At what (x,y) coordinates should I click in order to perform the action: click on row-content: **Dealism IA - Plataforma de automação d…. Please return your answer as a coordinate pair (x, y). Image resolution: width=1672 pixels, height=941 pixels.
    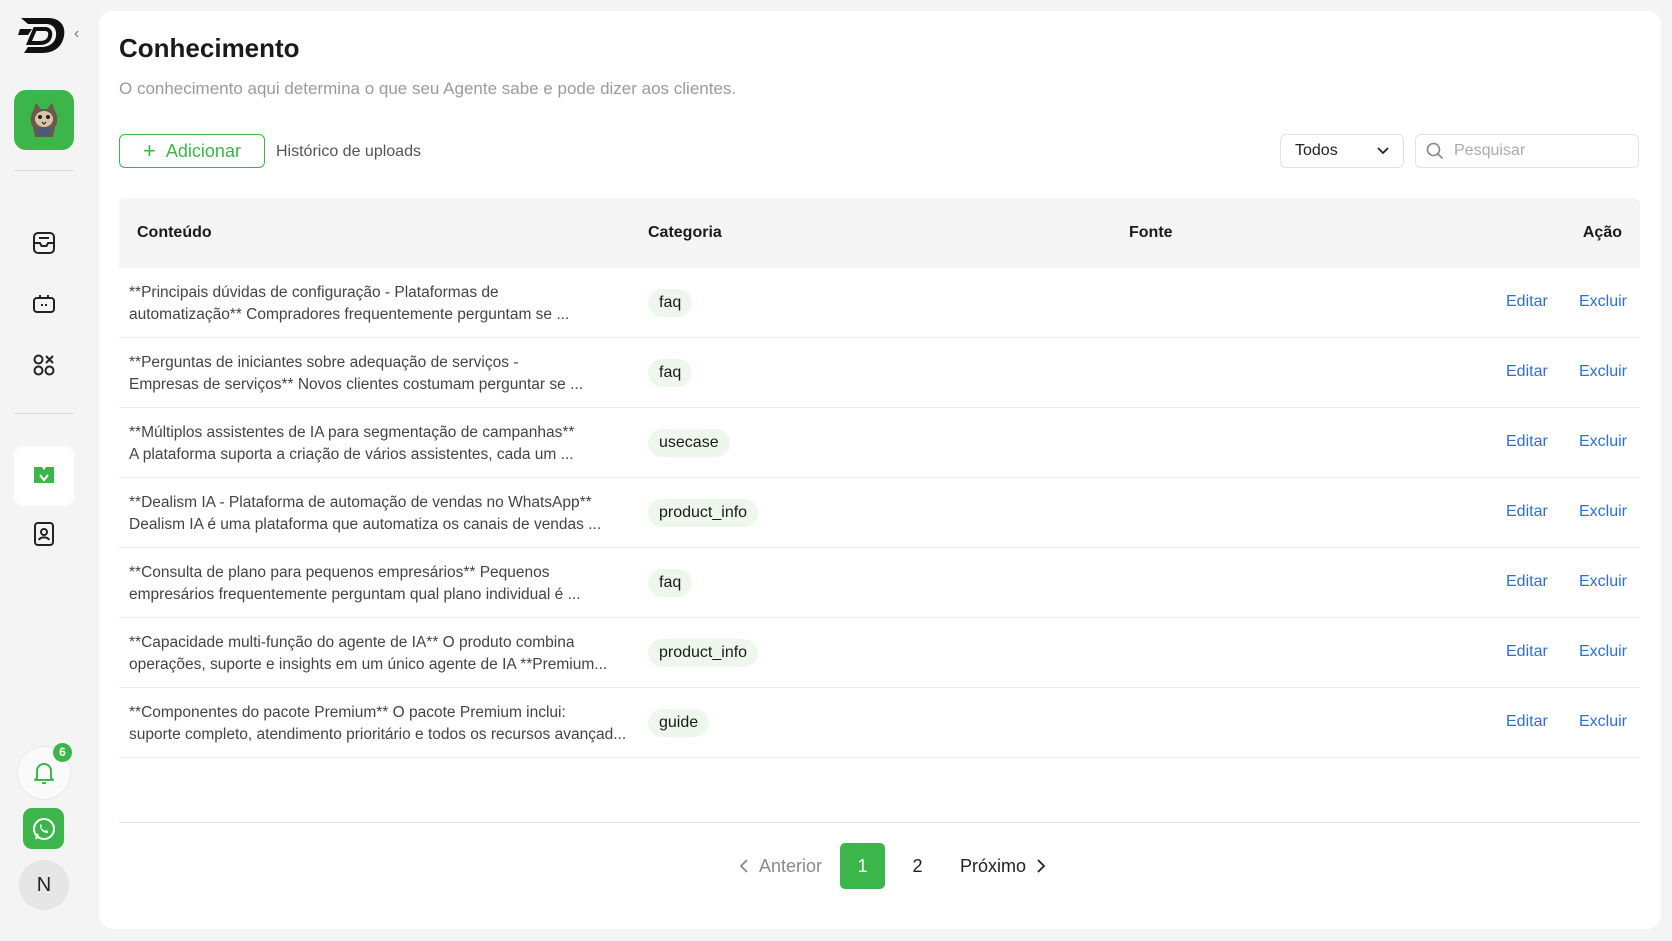
    Looking at the image, I should click on (379, 514).